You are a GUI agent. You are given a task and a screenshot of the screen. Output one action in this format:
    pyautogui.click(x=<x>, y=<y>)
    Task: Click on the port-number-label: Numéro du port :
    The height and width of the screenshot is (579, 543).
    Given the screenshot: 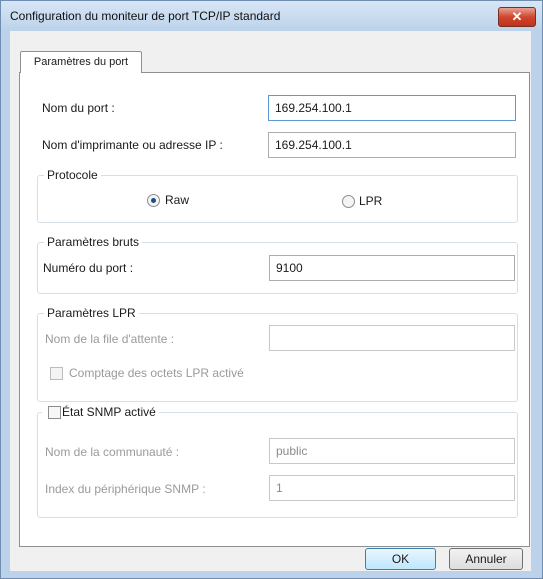 What is the action you would take?
    pyautogui.click(x=88, y=268)
    